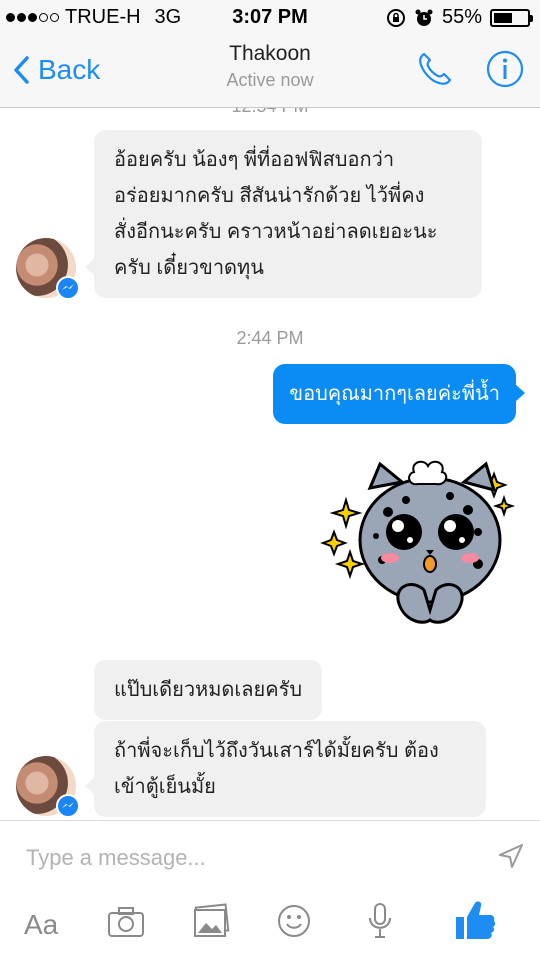 The image size is (540, 960). I want to click on status-right: 55%, so click(459, 17).